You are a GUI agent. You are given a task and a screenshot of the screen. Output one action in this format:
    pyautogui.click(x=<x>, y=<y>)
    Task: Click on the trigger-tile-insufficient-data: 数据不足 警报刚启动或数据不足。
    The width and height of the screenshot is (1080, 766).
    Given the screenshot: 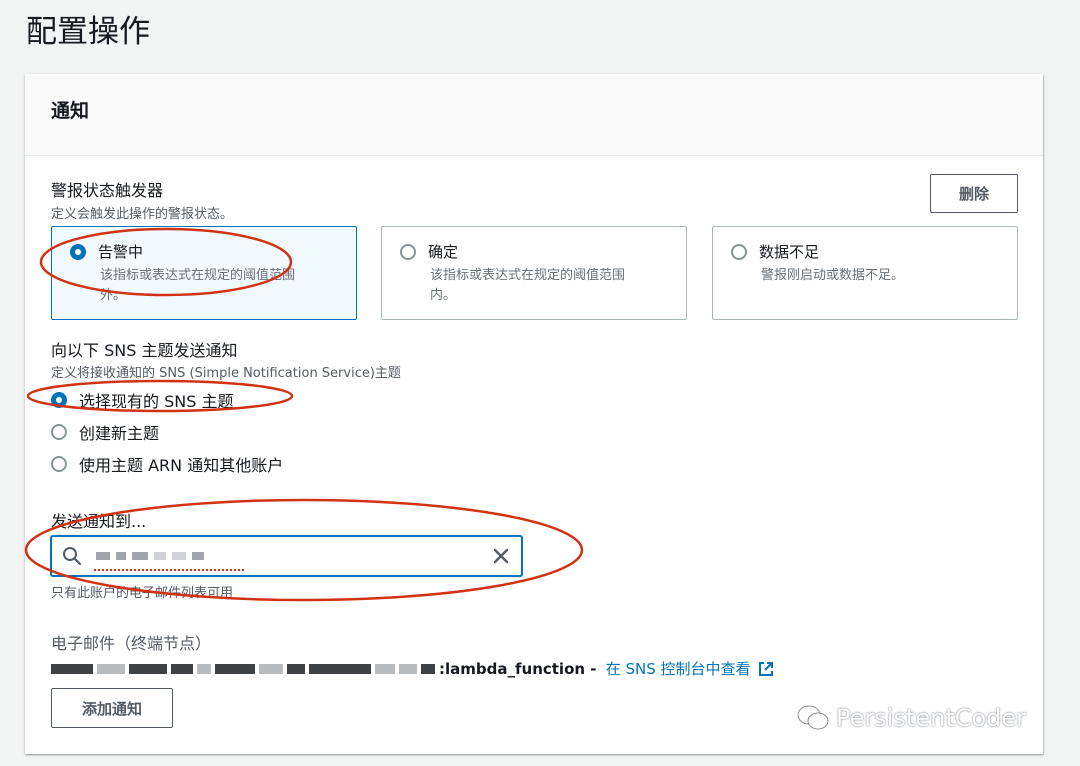 What is the action you would take?
    pyautogui.click(x=865, y=273)
    